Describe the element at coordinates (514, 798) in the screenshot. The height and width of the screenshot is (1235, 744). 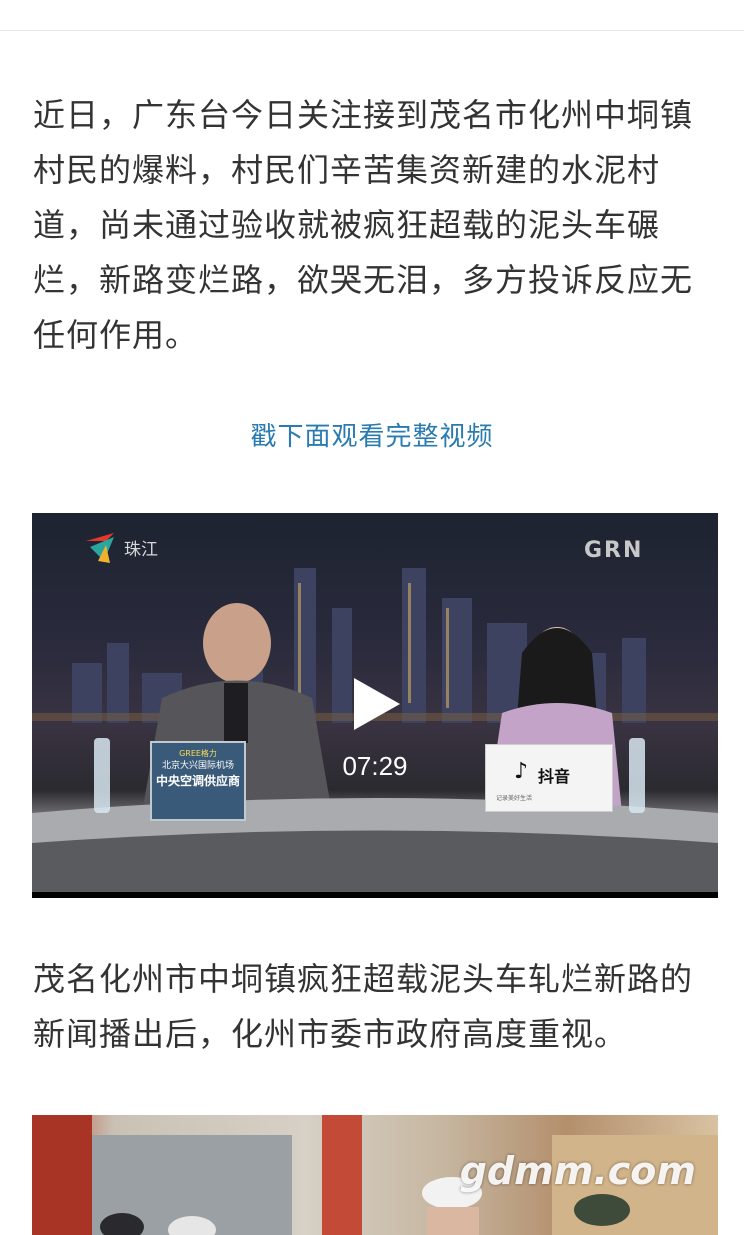
I see `desk-sign-right-tagline: 记录美好生活` at that location.